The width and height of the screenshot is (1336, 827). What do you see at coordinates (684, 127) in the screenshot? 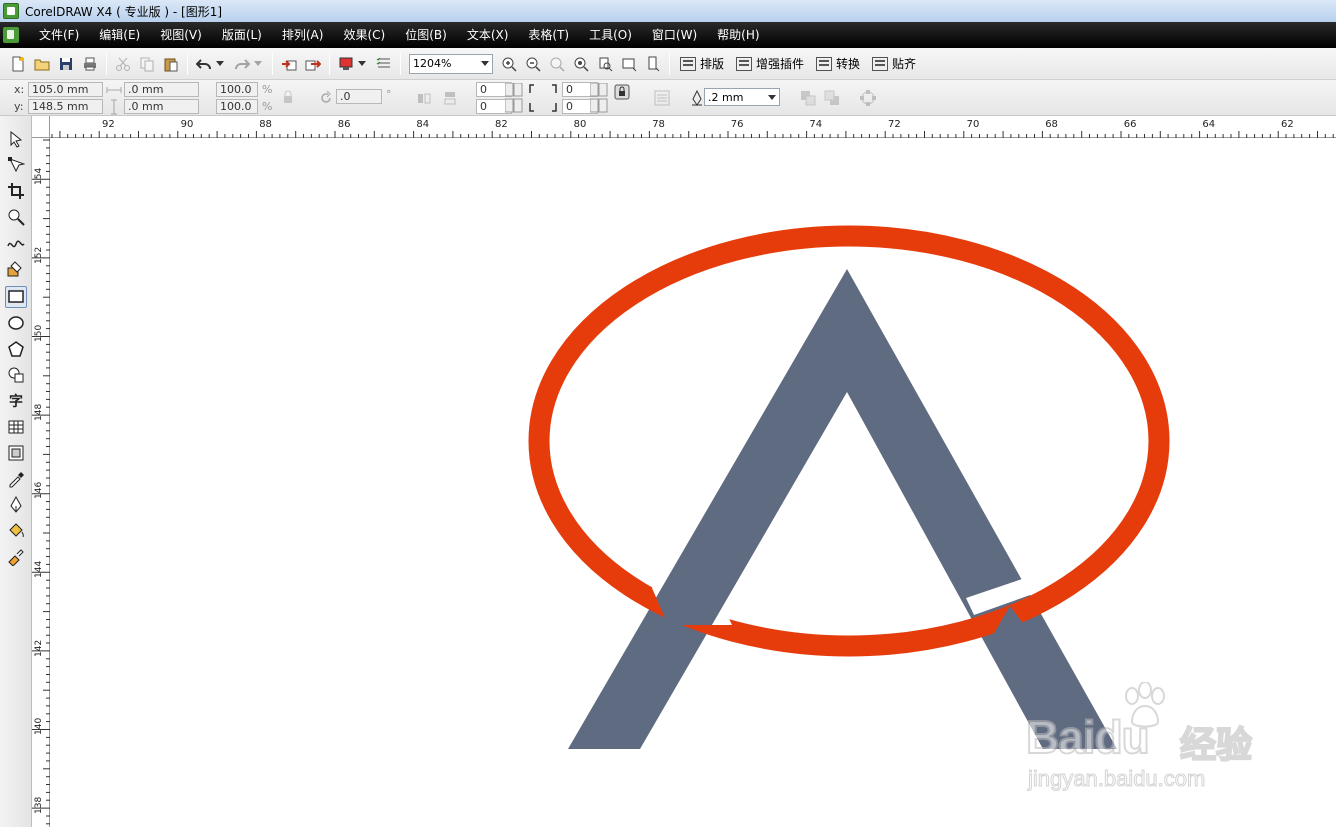
I see `horizontal-ruler: 92 90 88 86 84 82 80 78 76 74 72 70 68 66 64 62` at bounding box center [684, 127].